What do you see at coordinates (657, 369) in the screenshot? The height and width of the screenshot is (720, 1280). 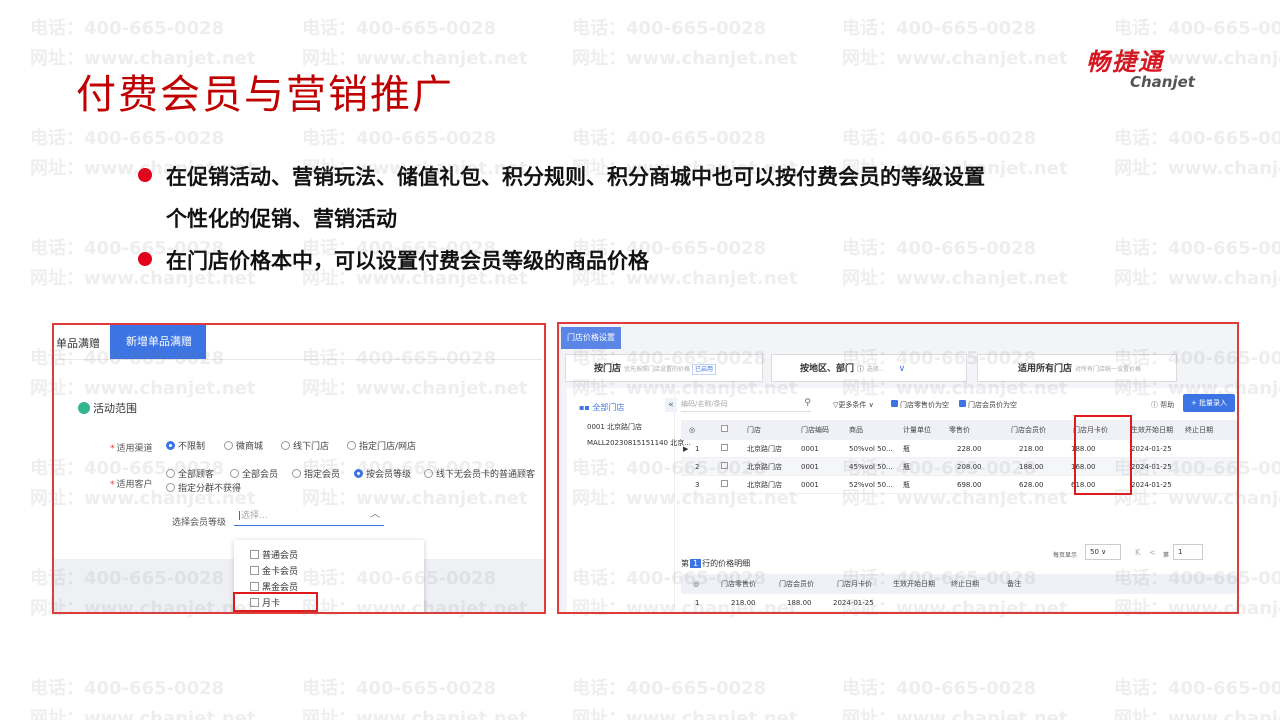 I see `card-desc: 优先按照门店设置的价格` at bounding box center [657, 369].